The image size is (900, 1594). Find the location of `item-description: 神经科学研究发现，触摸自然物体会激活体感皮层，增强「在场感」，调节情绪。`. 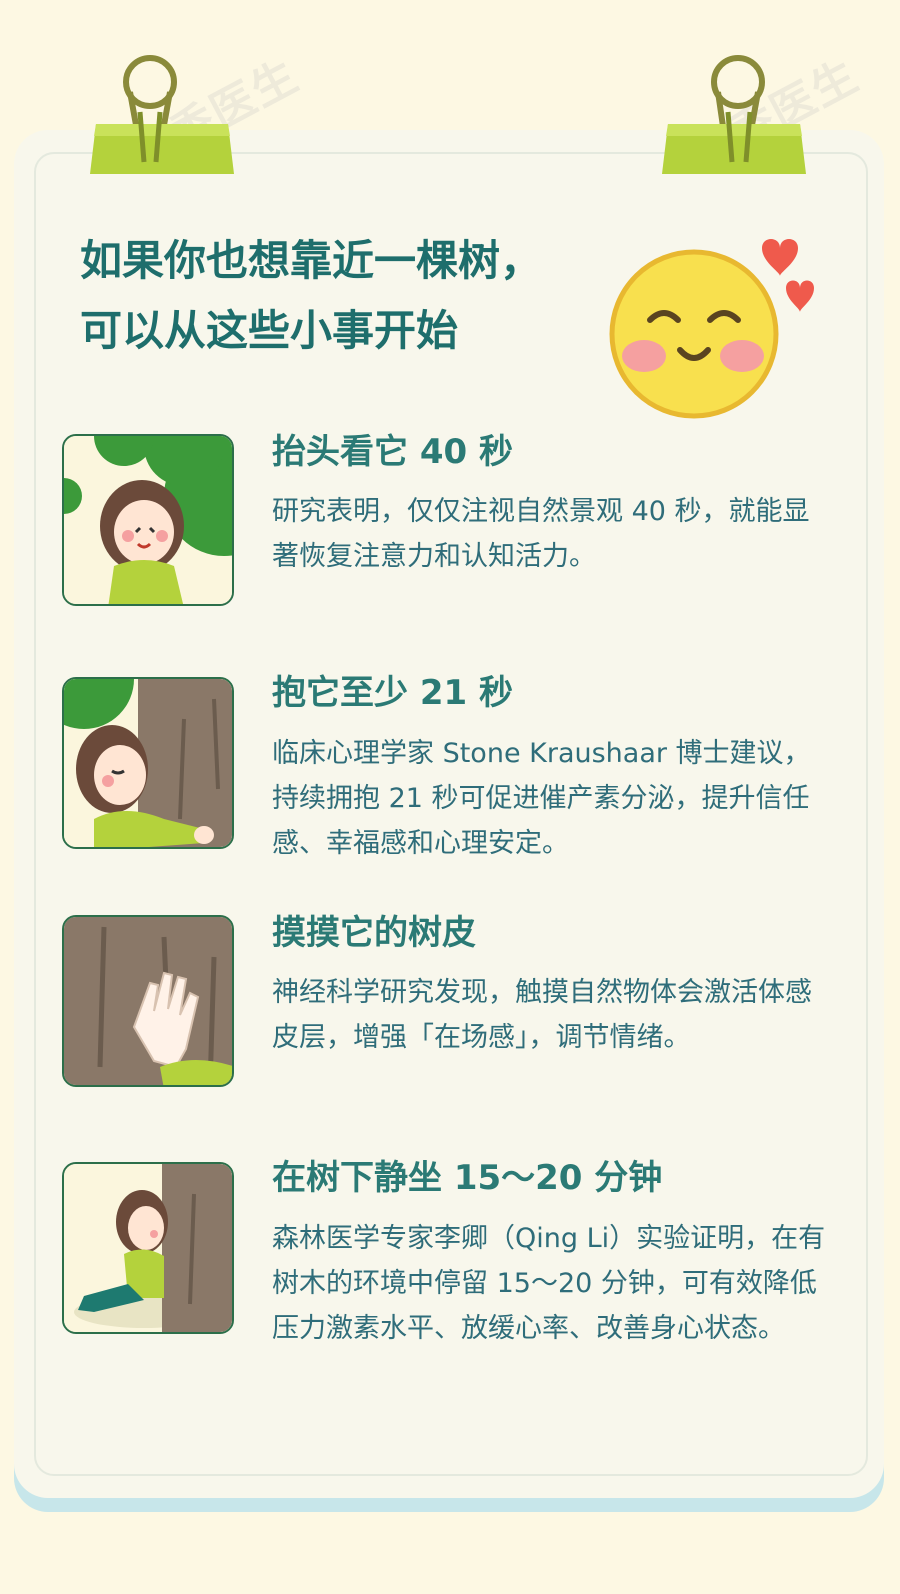

item-description: 神经科学研究发现，触摸自然物体会激活体感皮层，增强「在场感」，调节情绪。 is located at coordinates (542, 1015).